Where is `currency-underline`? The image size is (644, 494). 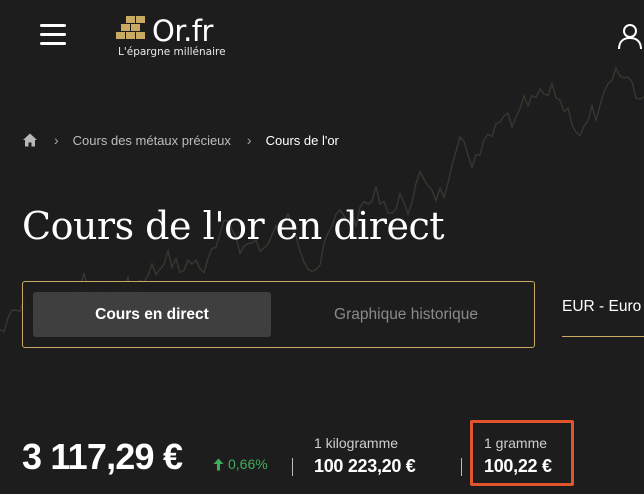 currency-underline is located at coordinates (603, 336).